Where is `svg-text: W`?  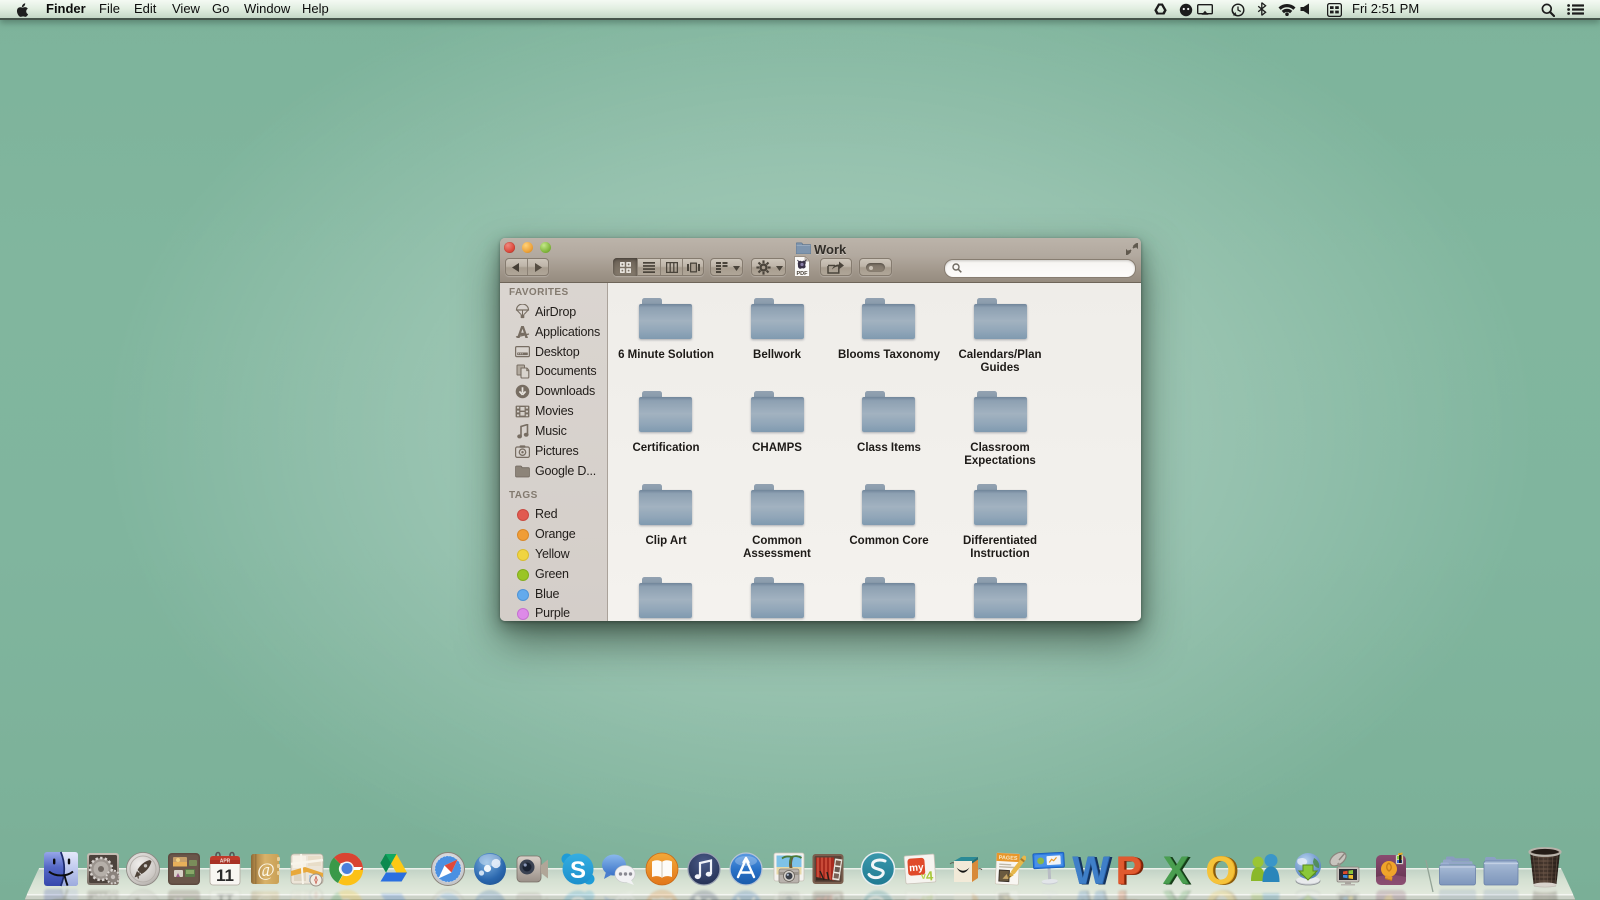 svg-text: W is located at coordinates (1090, 891).